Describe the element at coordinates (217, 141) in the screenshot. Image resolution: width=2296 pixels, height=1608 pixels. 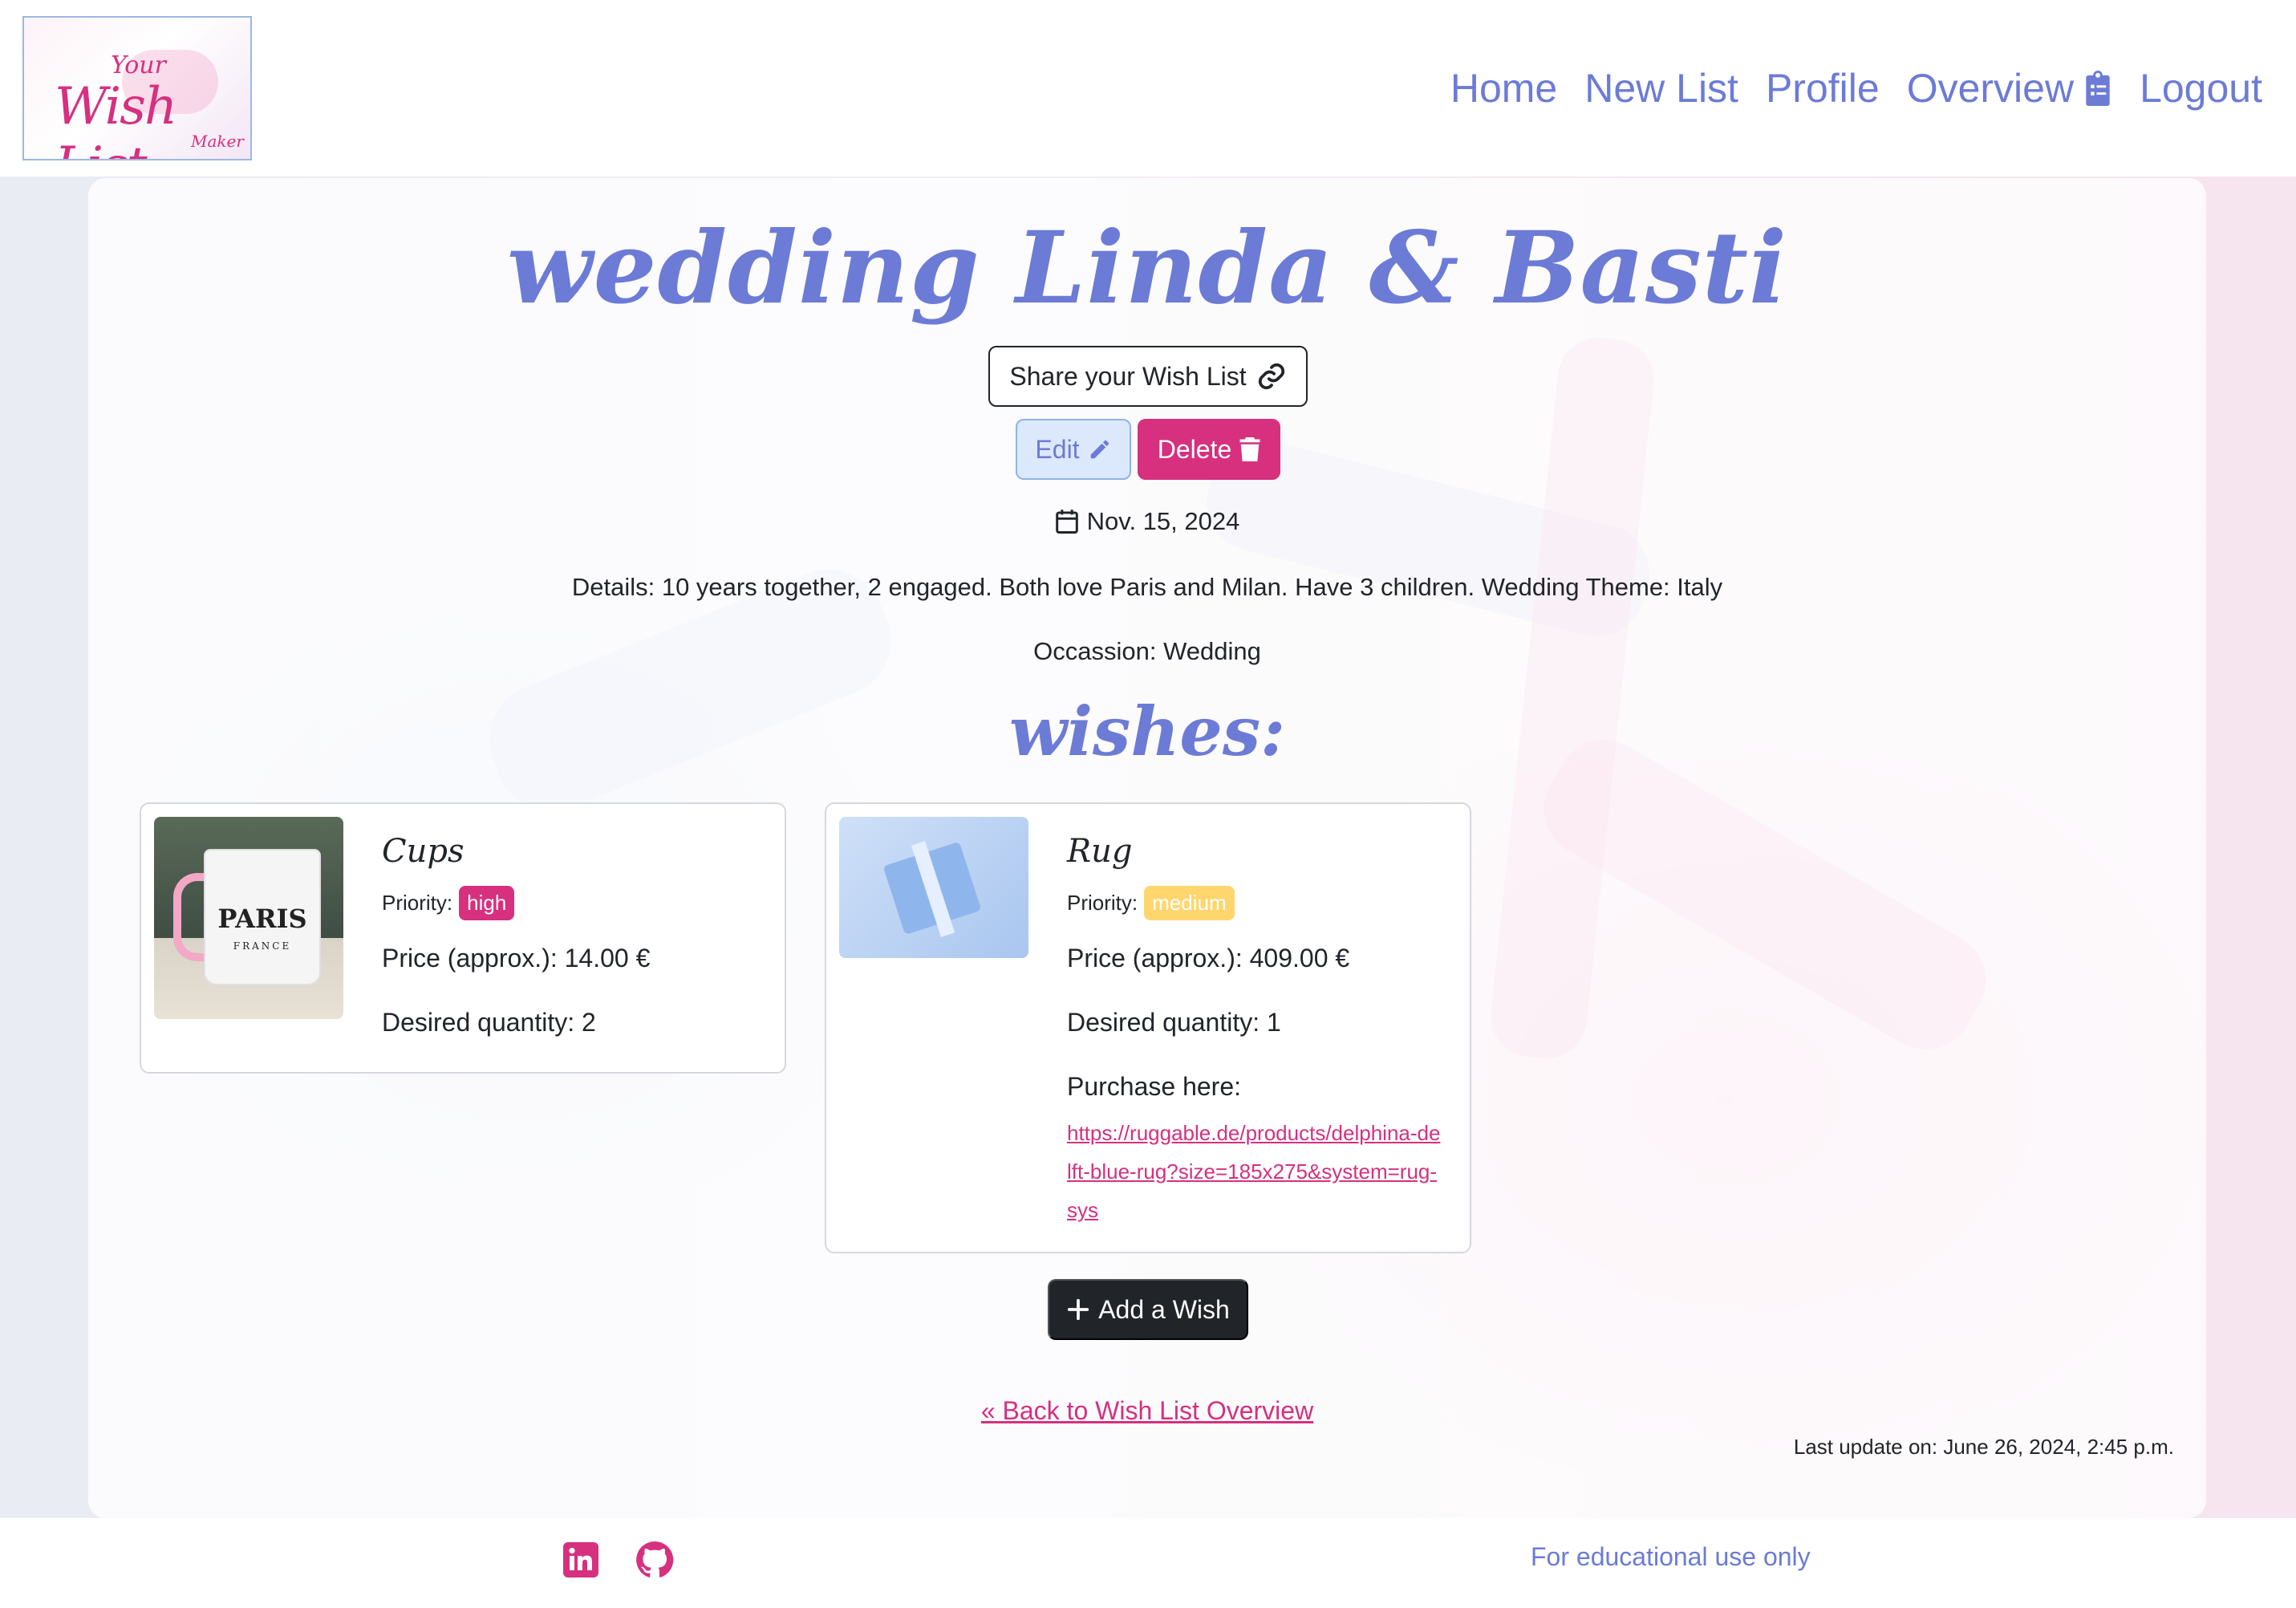
I see `logo-line-3: Maker` at that location.